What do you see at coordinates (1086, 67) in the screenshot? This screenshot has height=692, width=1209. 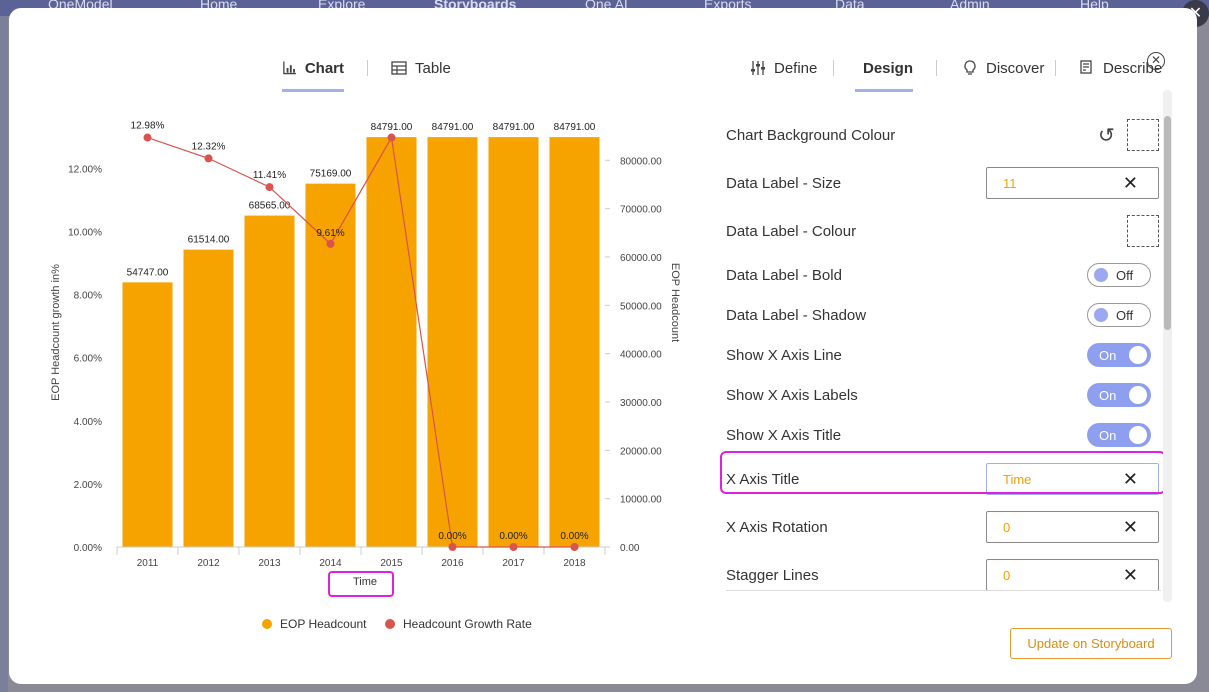 I see `describe-icon` at bounding box center [1086, 67].